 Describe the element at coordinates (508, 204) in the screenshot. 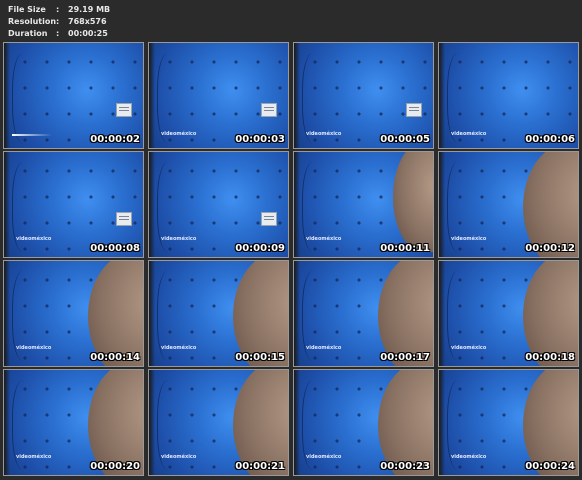

I see `video-thumbnail: videoméxico 00:00:12` at that location.